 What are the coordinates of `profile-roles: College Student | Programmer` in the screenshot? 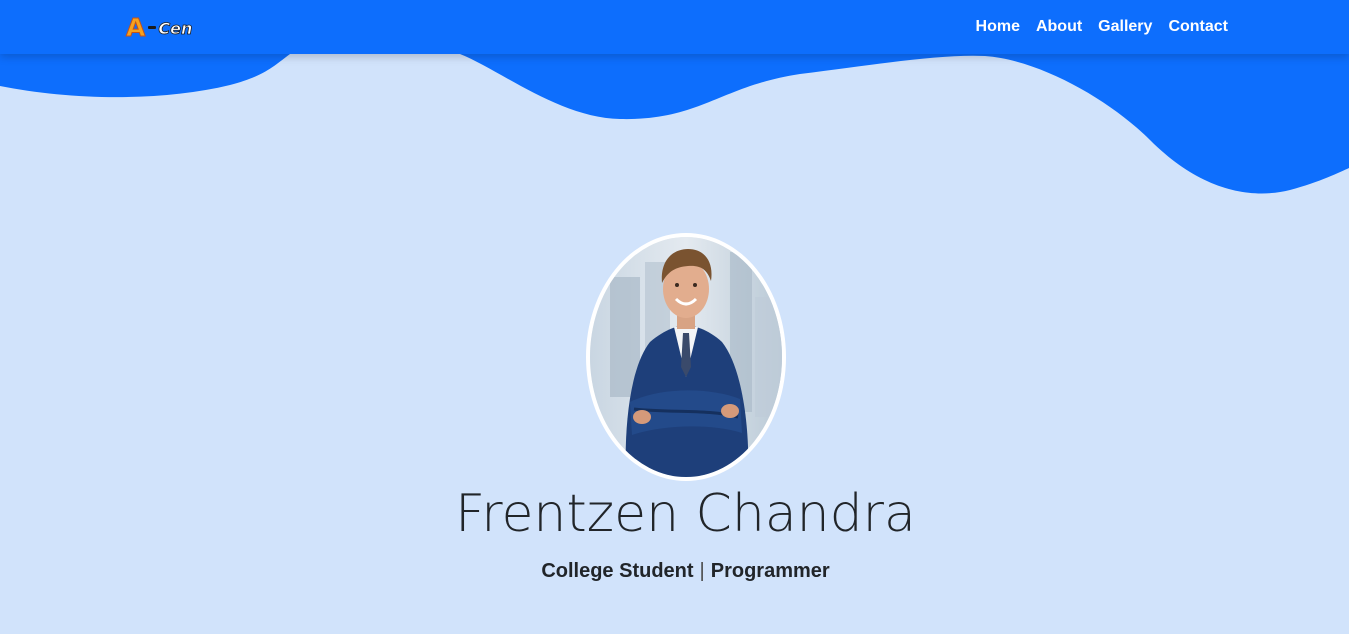 It's located at (674, 571).